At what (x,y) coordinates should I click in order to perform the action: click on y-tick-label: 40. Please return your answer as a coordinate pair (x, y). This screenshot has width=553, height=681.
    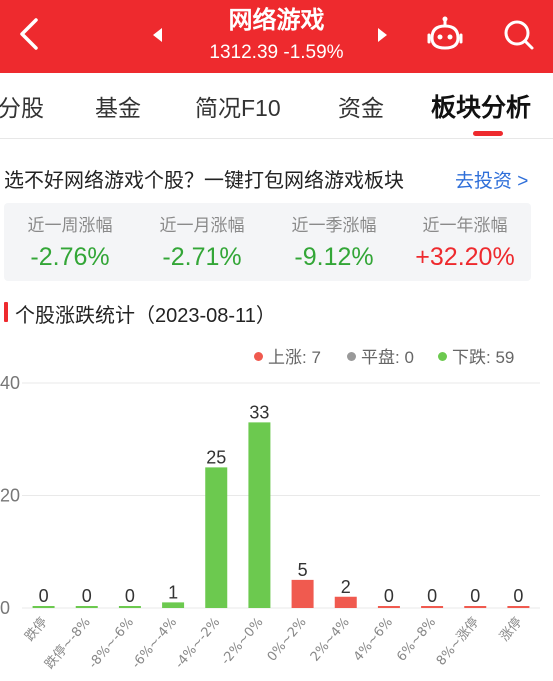
    Looking at the image, I should click on (10, 383).